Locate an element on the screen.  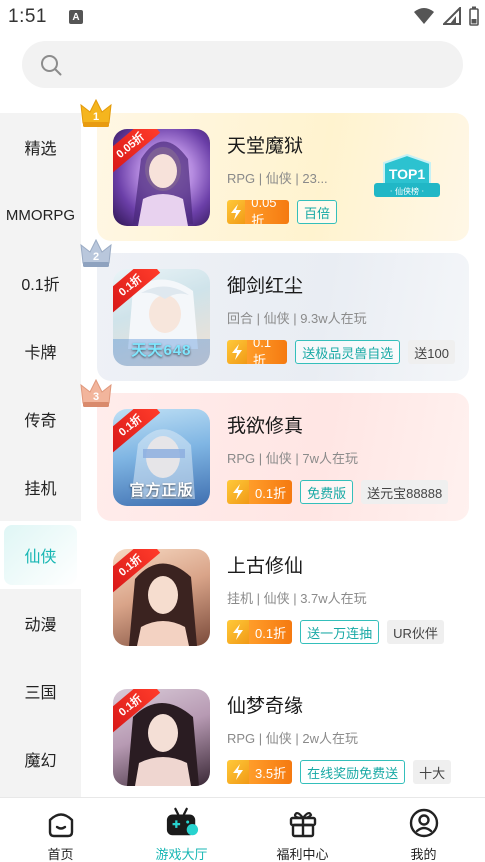
benefit-tag: 送极品灵兽自选 is located at coordinates (348, 352).